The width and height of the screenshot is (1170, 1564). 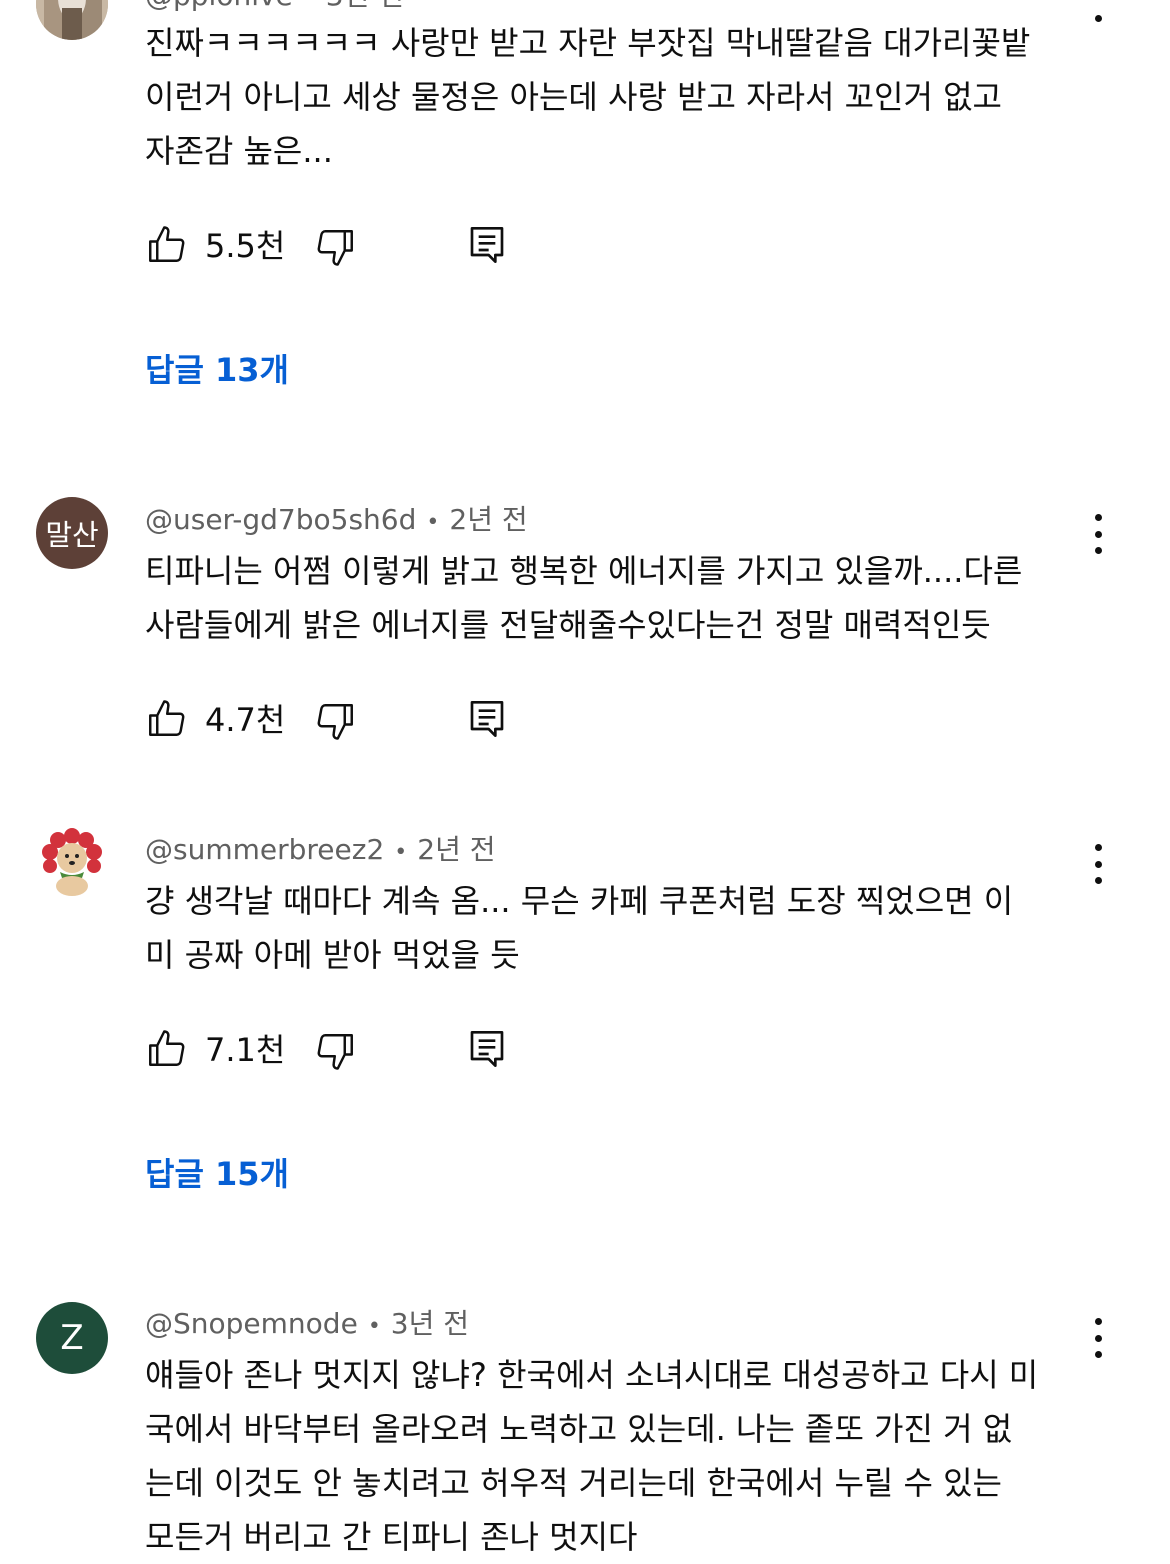 I want to click on comment-meta: @user-gd7bo5sh6d • 2년 전, so click(x=336, y=519).